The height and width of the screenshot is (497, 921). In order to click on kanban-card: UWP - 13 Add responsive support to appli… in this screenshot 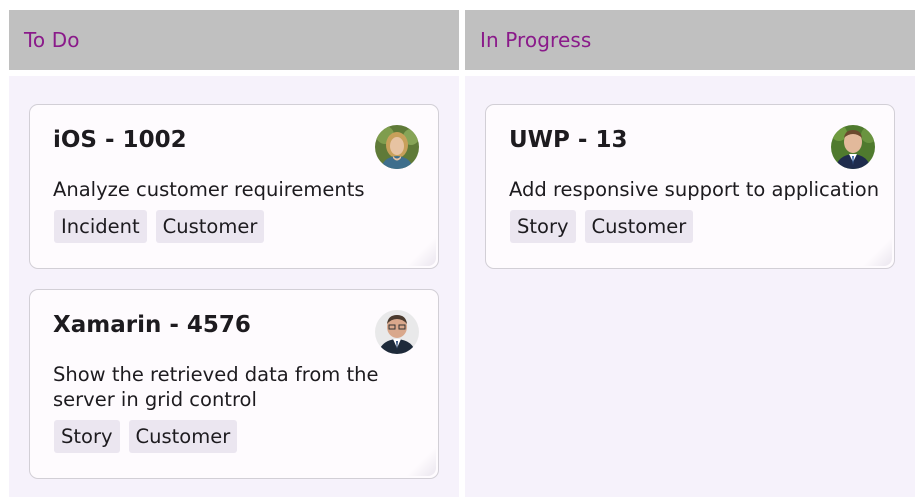, I will do `click(690, 186)`.